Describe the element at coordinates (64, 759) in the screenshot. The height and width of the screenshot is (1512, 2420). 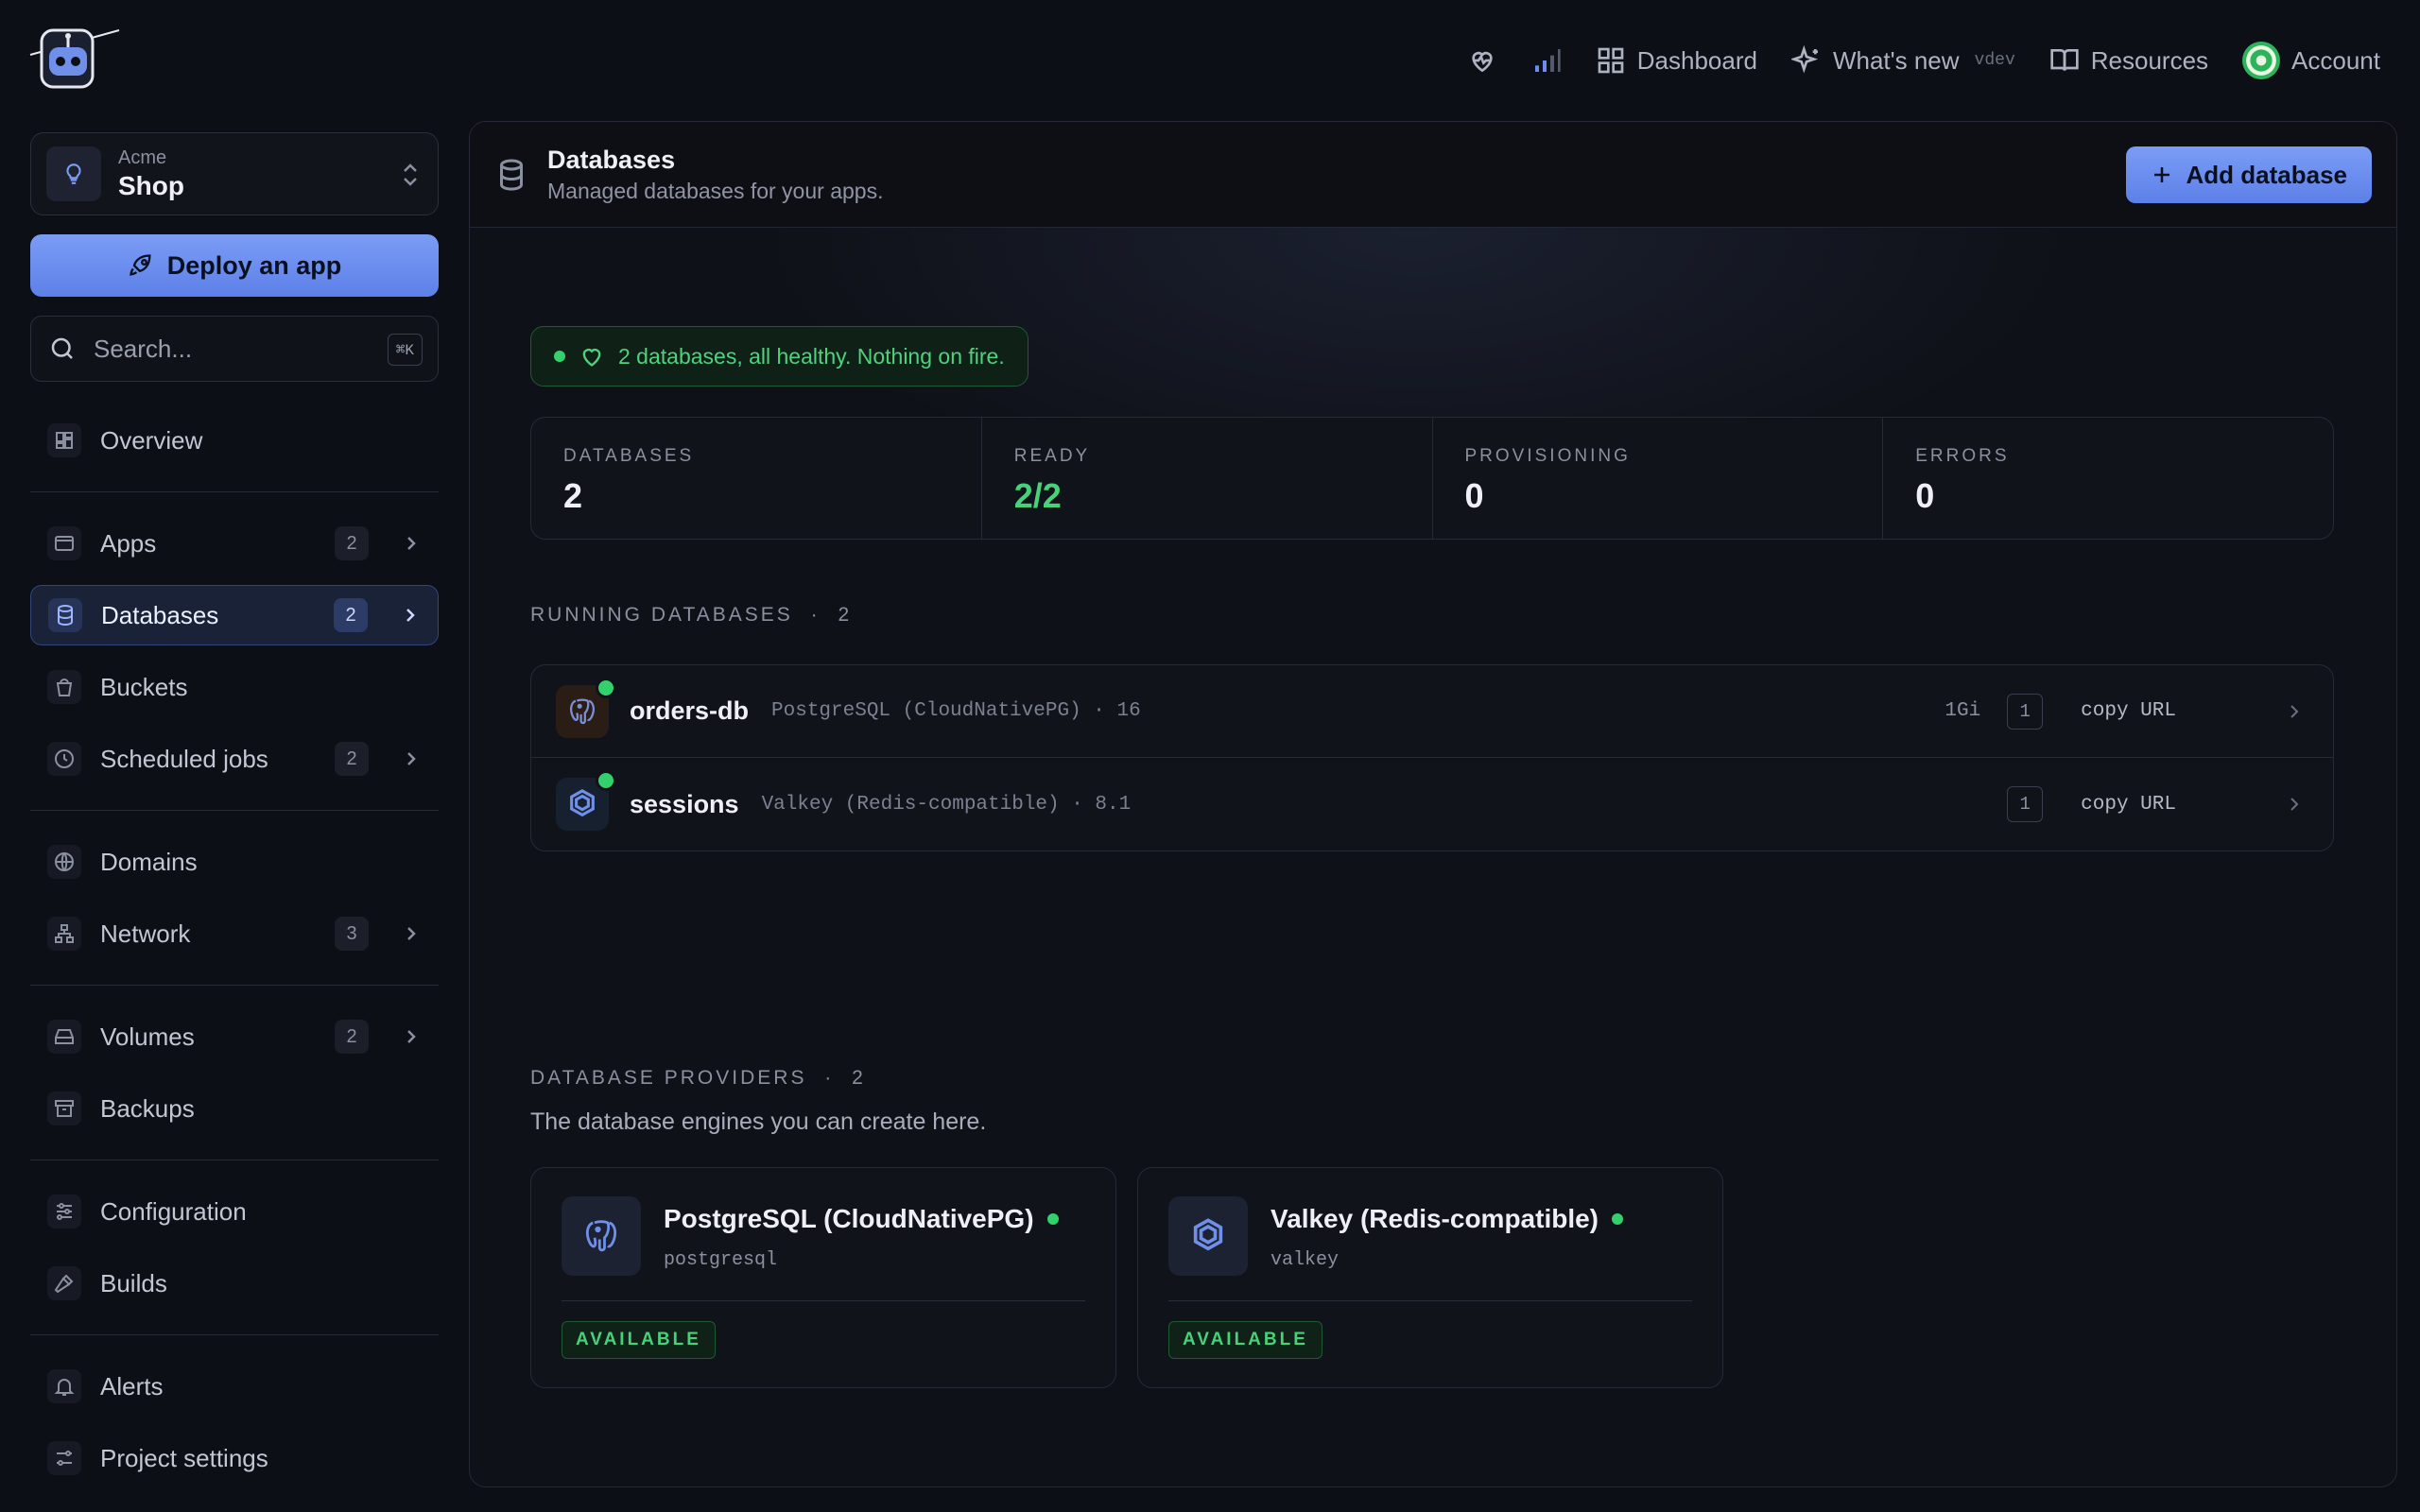
I see `clock-icon` at that location.